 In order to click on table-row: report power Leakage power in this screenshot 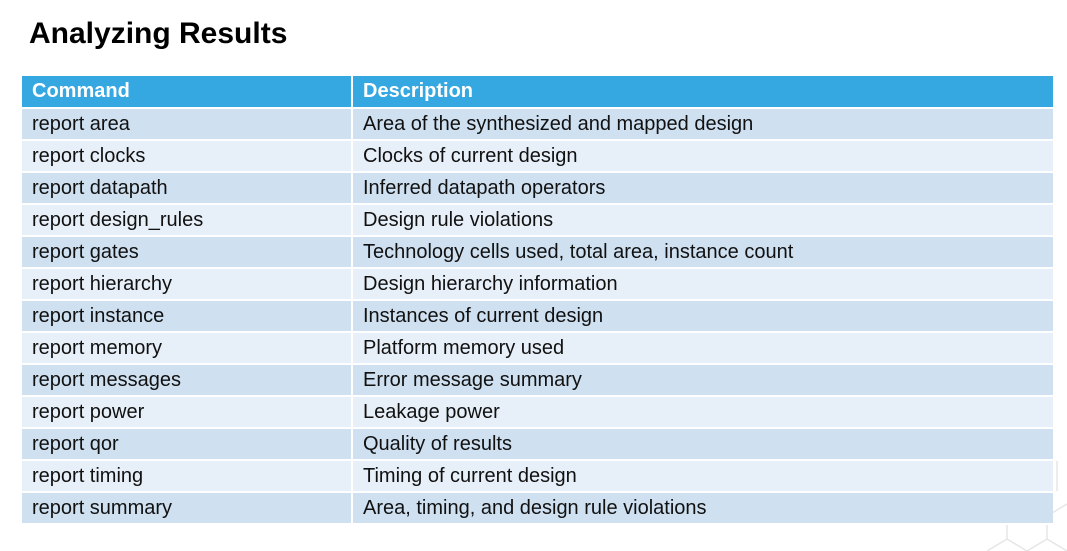, I will do `click(537, 412)`.